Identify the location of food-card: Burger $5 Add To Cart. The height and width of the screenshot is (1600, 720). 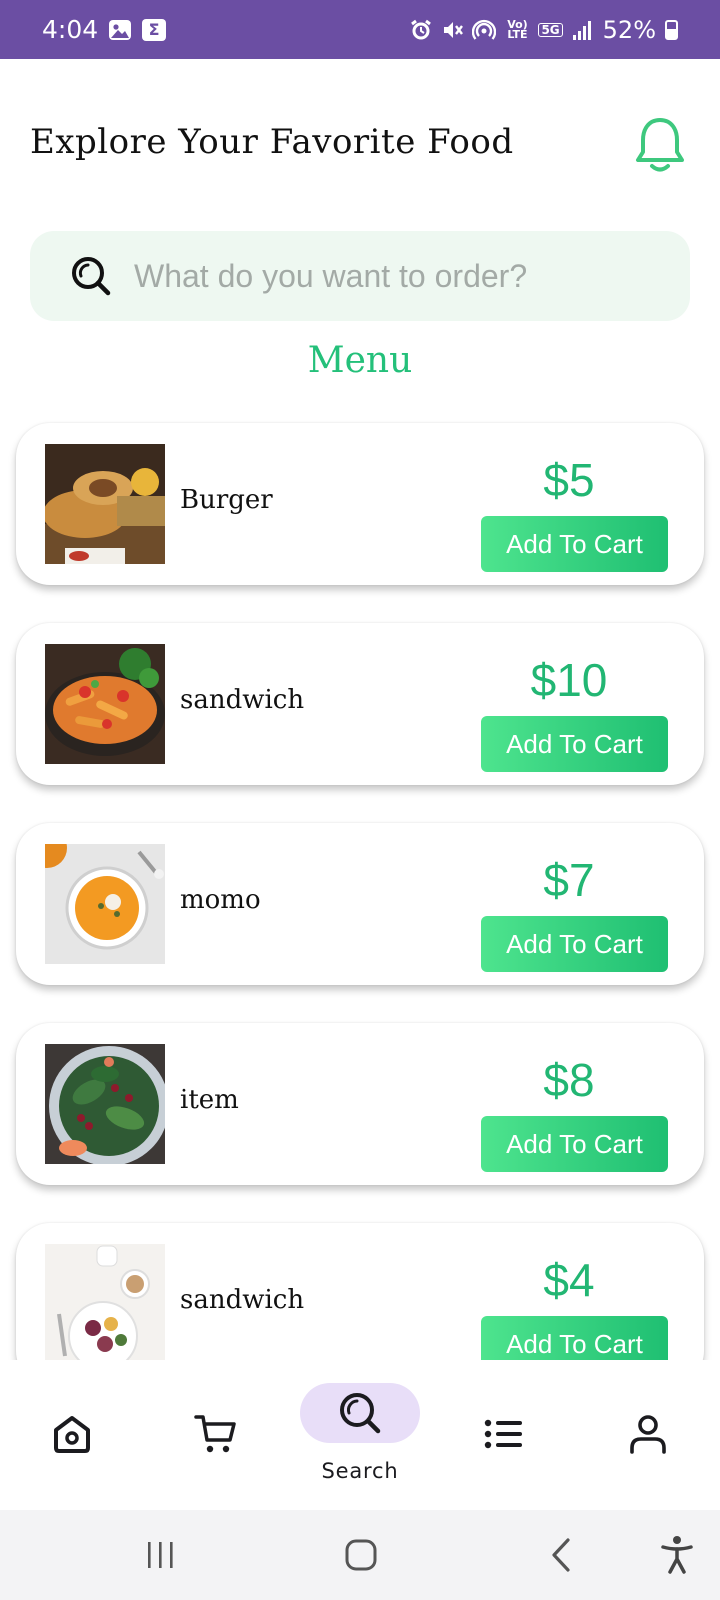
(360, 504).